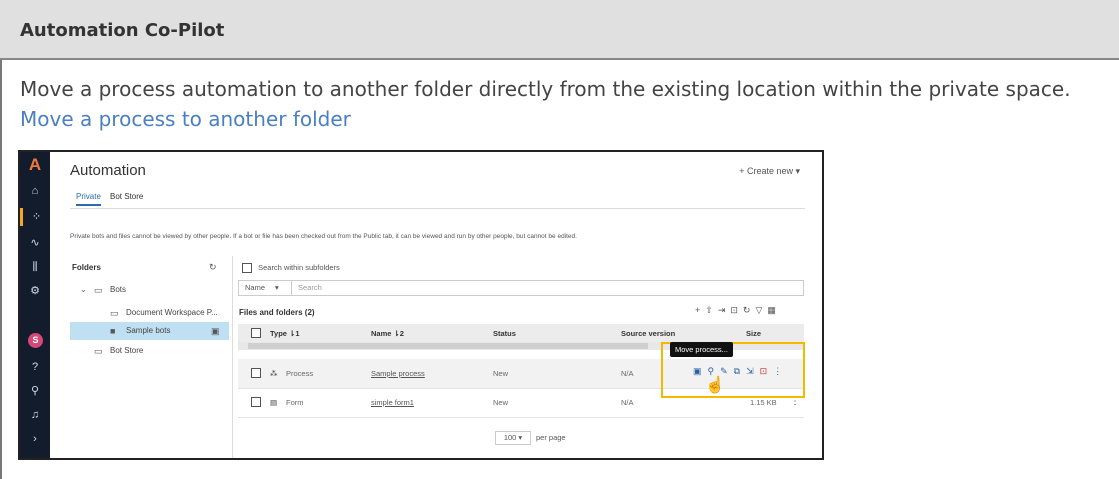 The image size is (1119, 479). Describe the element at coordinates (300, 373) in the screenshot. I see `cell-type: Process` at that location.